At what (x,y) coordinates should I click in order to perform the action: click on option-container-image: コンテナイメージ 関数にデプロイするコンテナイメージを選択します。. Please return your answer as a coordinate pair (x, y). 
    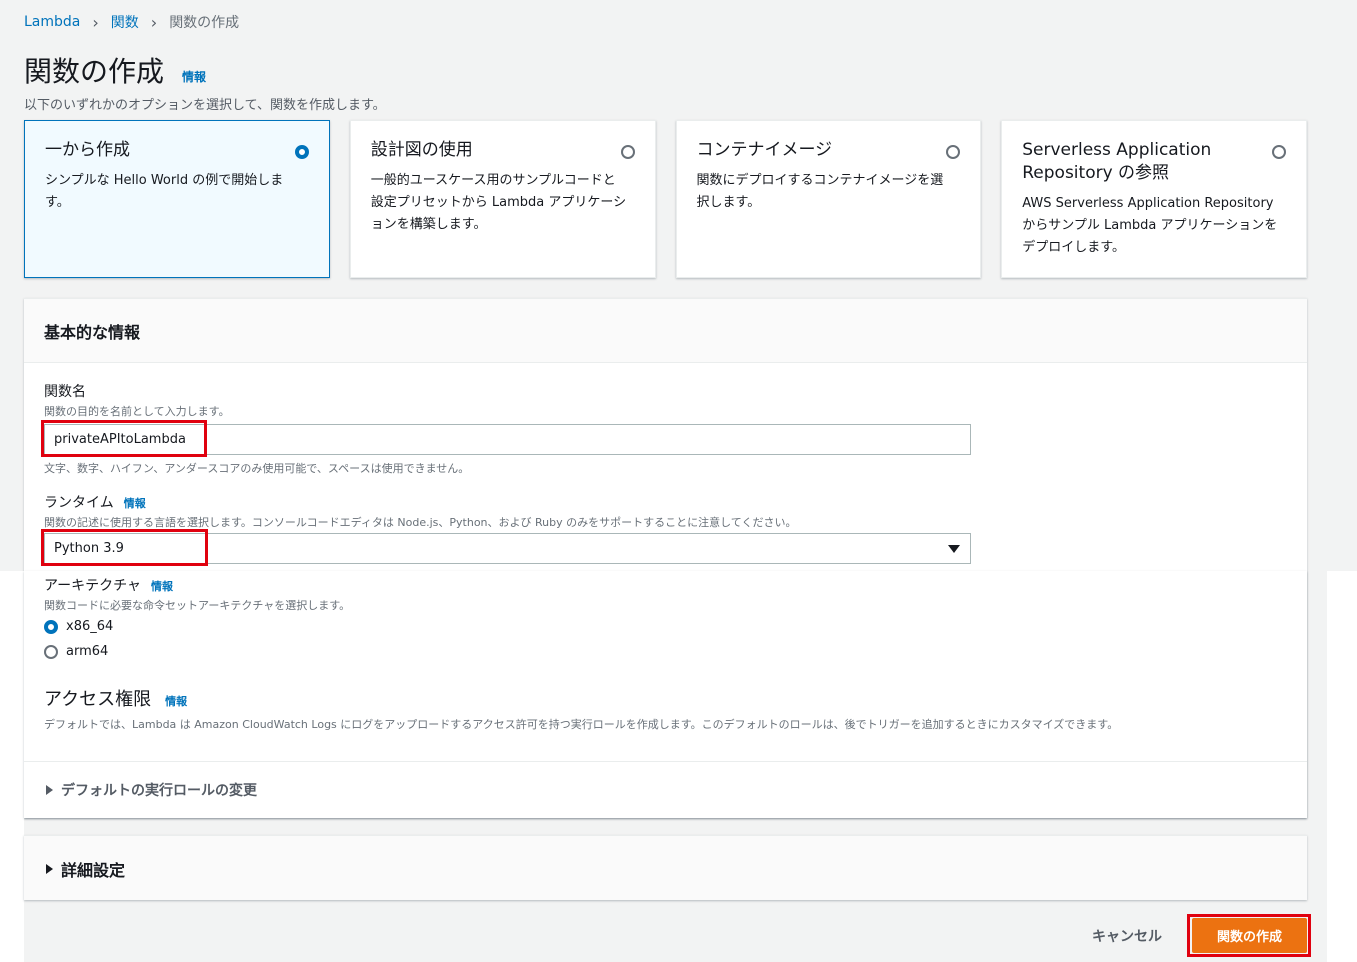
    Looking at the image, I should click on (828, 199).